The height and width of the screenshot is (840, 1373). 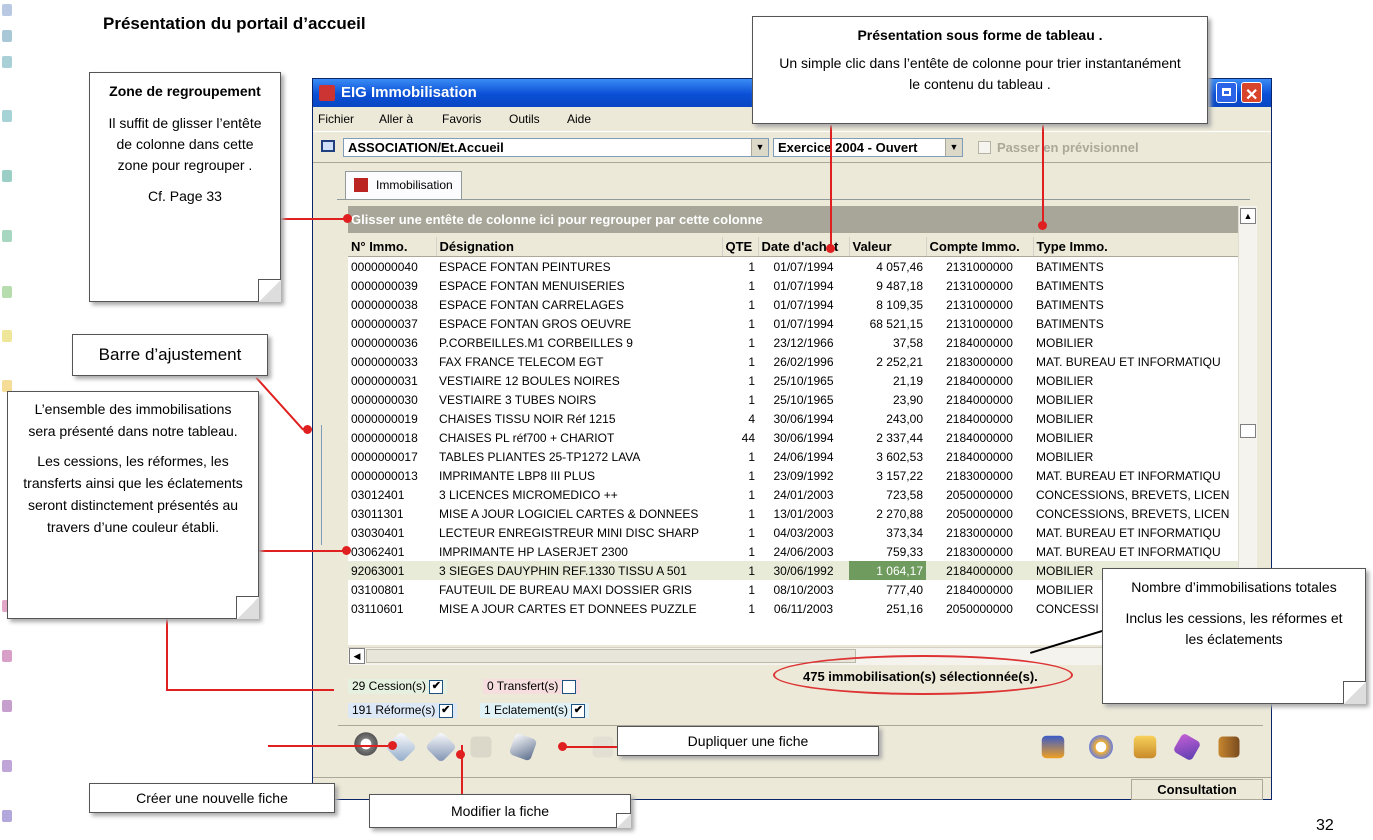 I want to click on exercice-select: Exercice 2004 - Ouvert ▼, so click(x=868, y=147).